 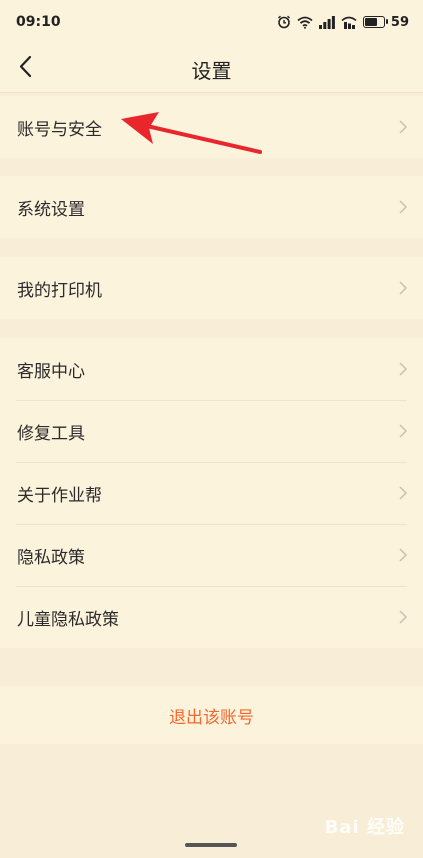 I want to click on menu-item-label: 系统设置, so click(x=51, y=209).